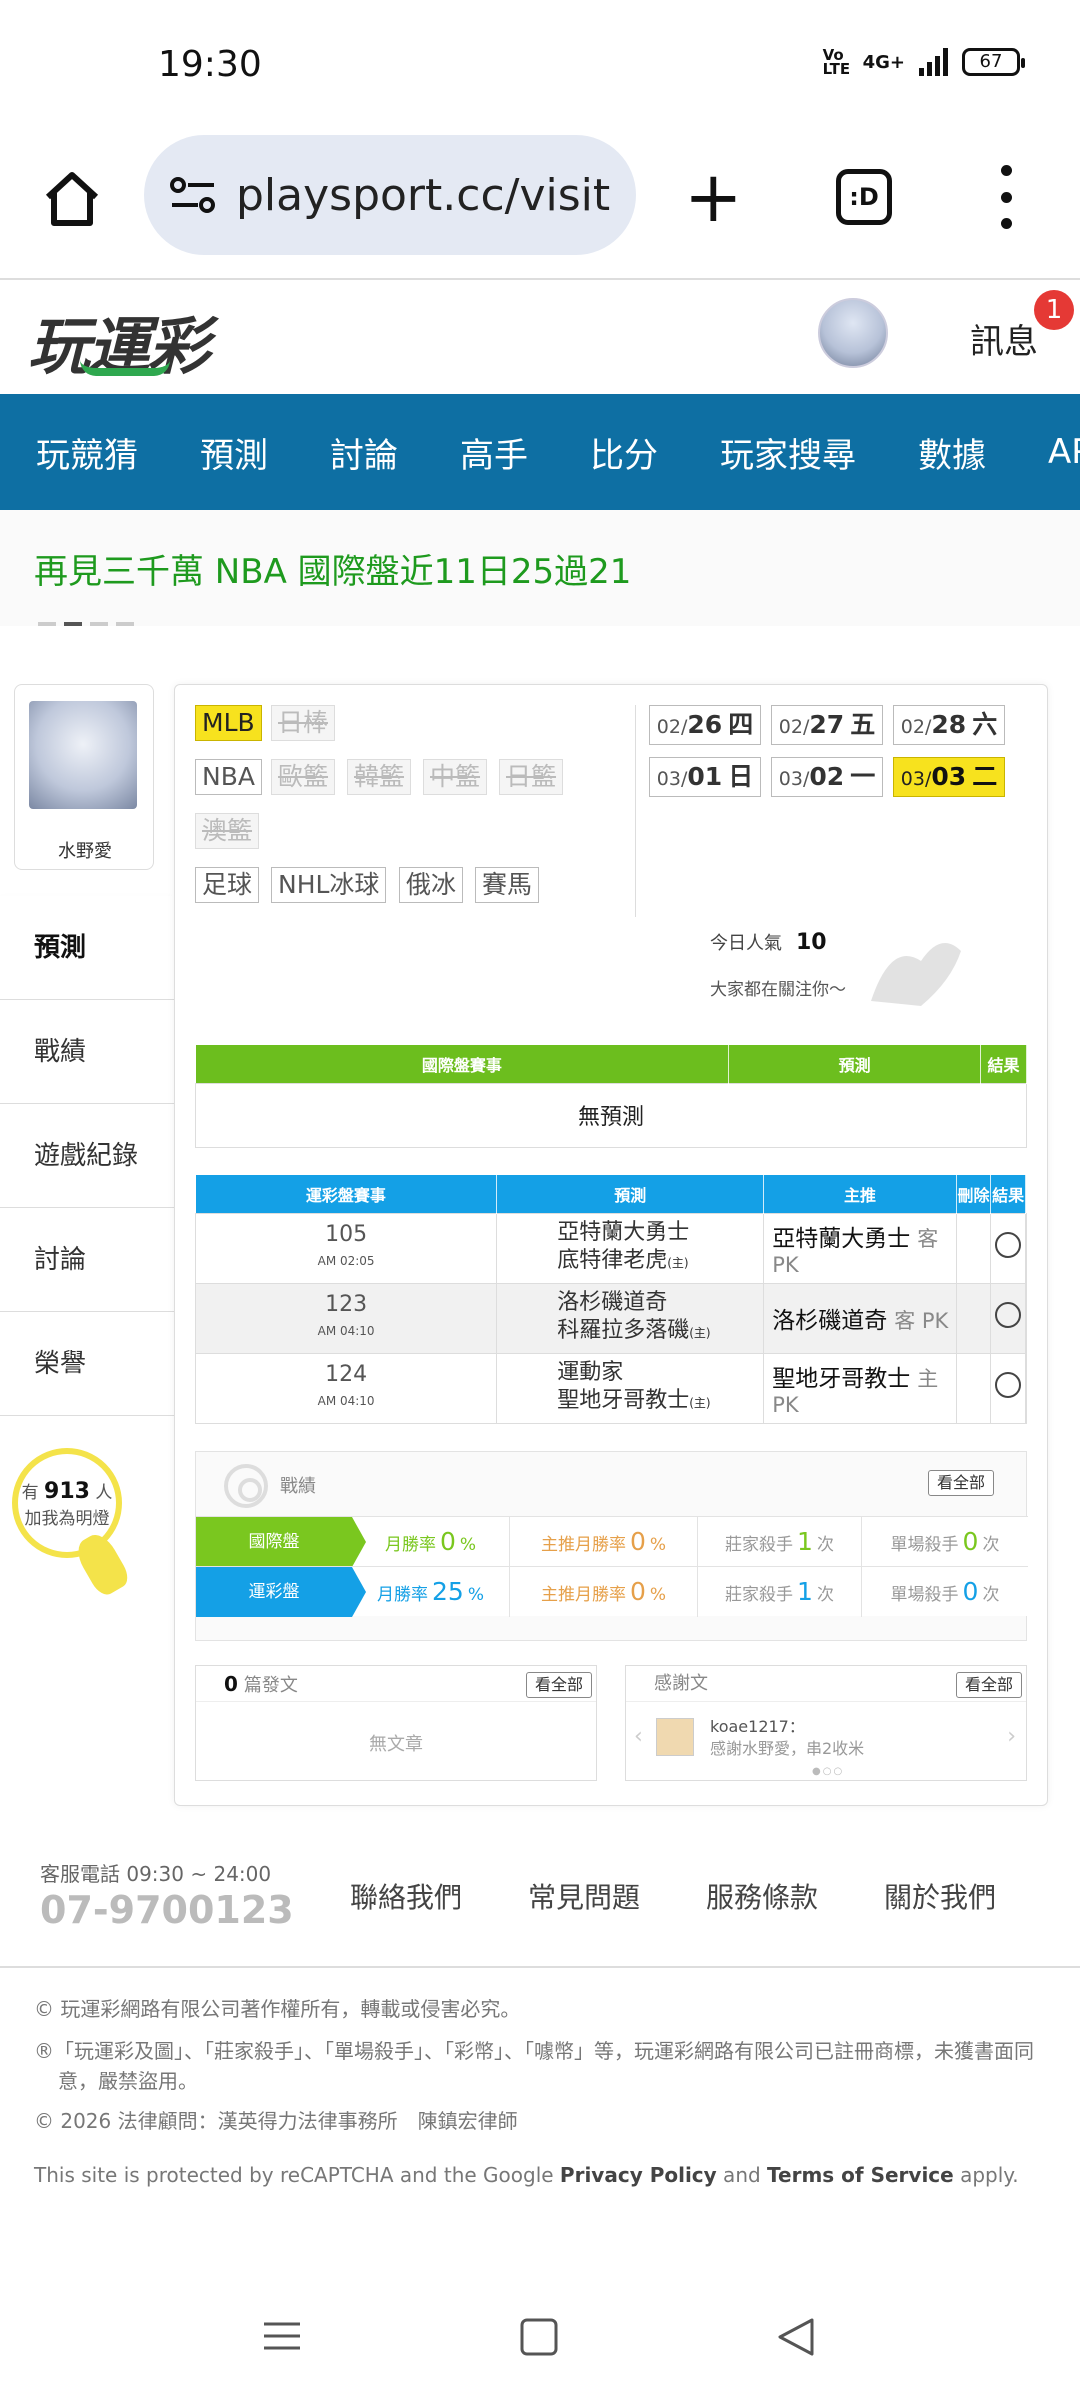 This screenshot has width=1080, height=2400. Describe the element at coordinates (989, 1685) in the screenshot. I see `thanks-see-all-button: 看全部` at that location.